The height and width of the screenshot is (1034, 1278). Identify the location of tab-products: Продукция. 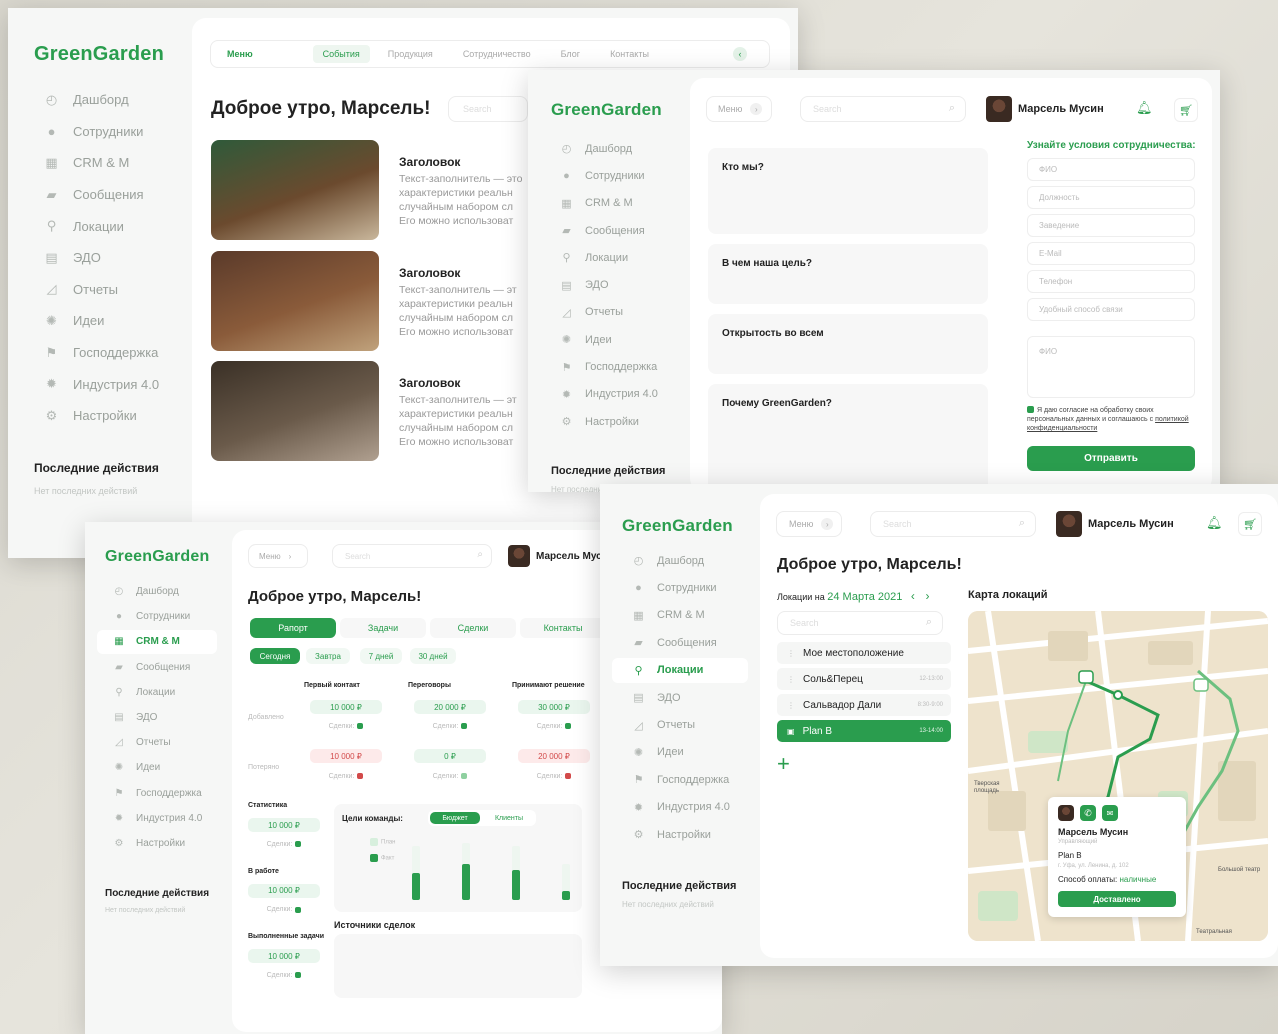
(410, 54).